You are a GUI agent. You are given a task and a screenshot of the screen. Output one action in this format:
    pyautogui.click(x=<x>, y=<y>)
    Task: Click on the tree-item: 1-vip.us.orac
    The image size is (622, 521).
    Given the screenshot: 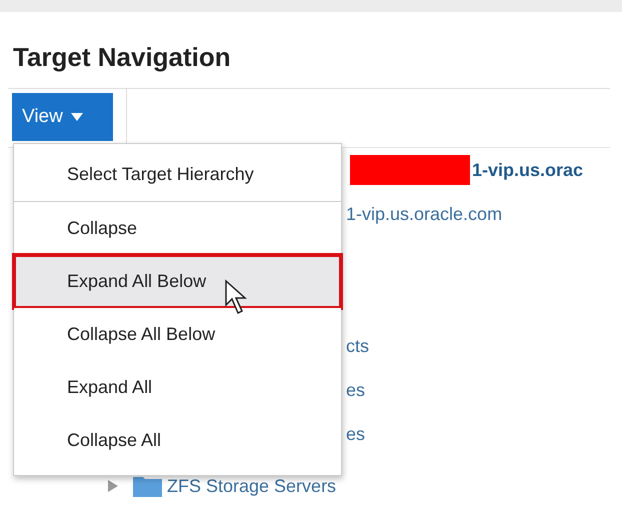 What is the action you would take?
    pyautogui.click(x=528, y=170)
    